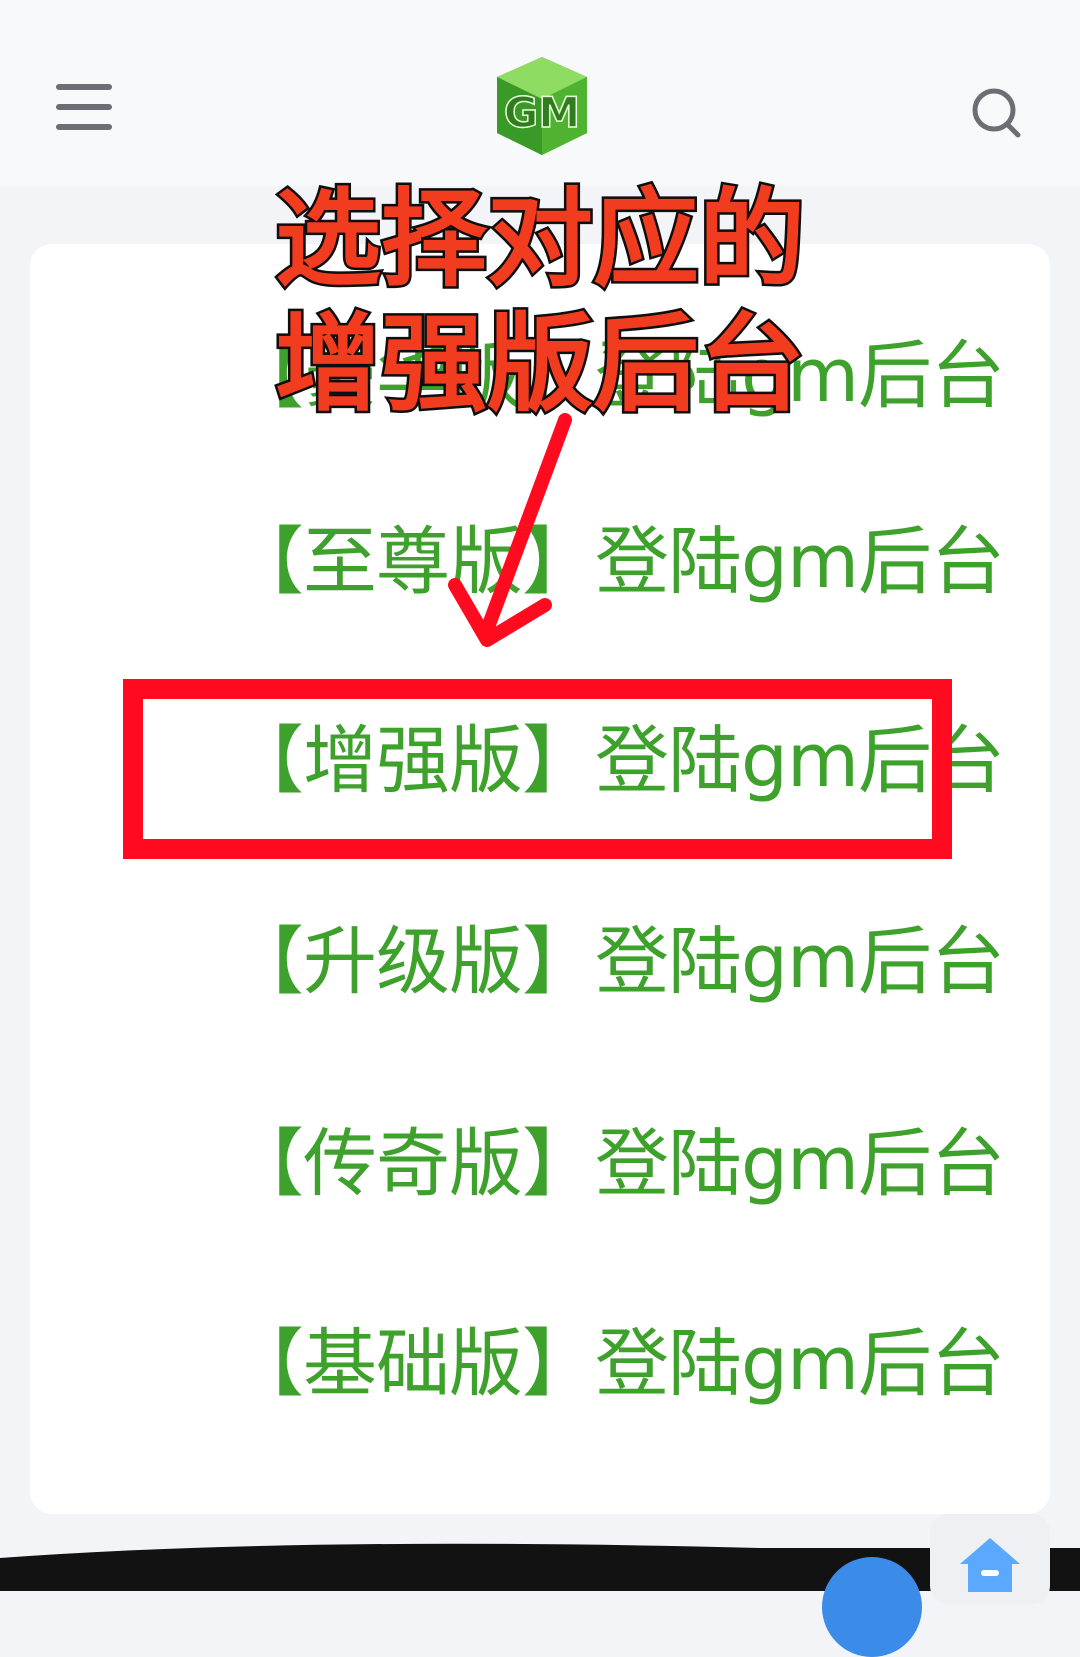  Describe the element at coordinates (617, 1164) in the screenshot. I see `link-legend: 【传奇版】登陆gm后台` at that location.